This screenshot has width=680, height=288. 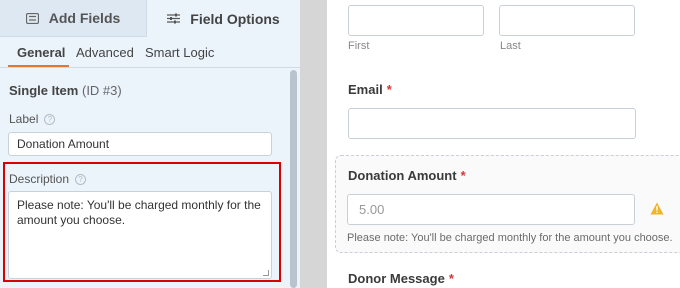 What do you see at coordinates (491, 209) in the screenshot?
I see `donation-amount-input: 5.00` at bounding box center [491, 209].